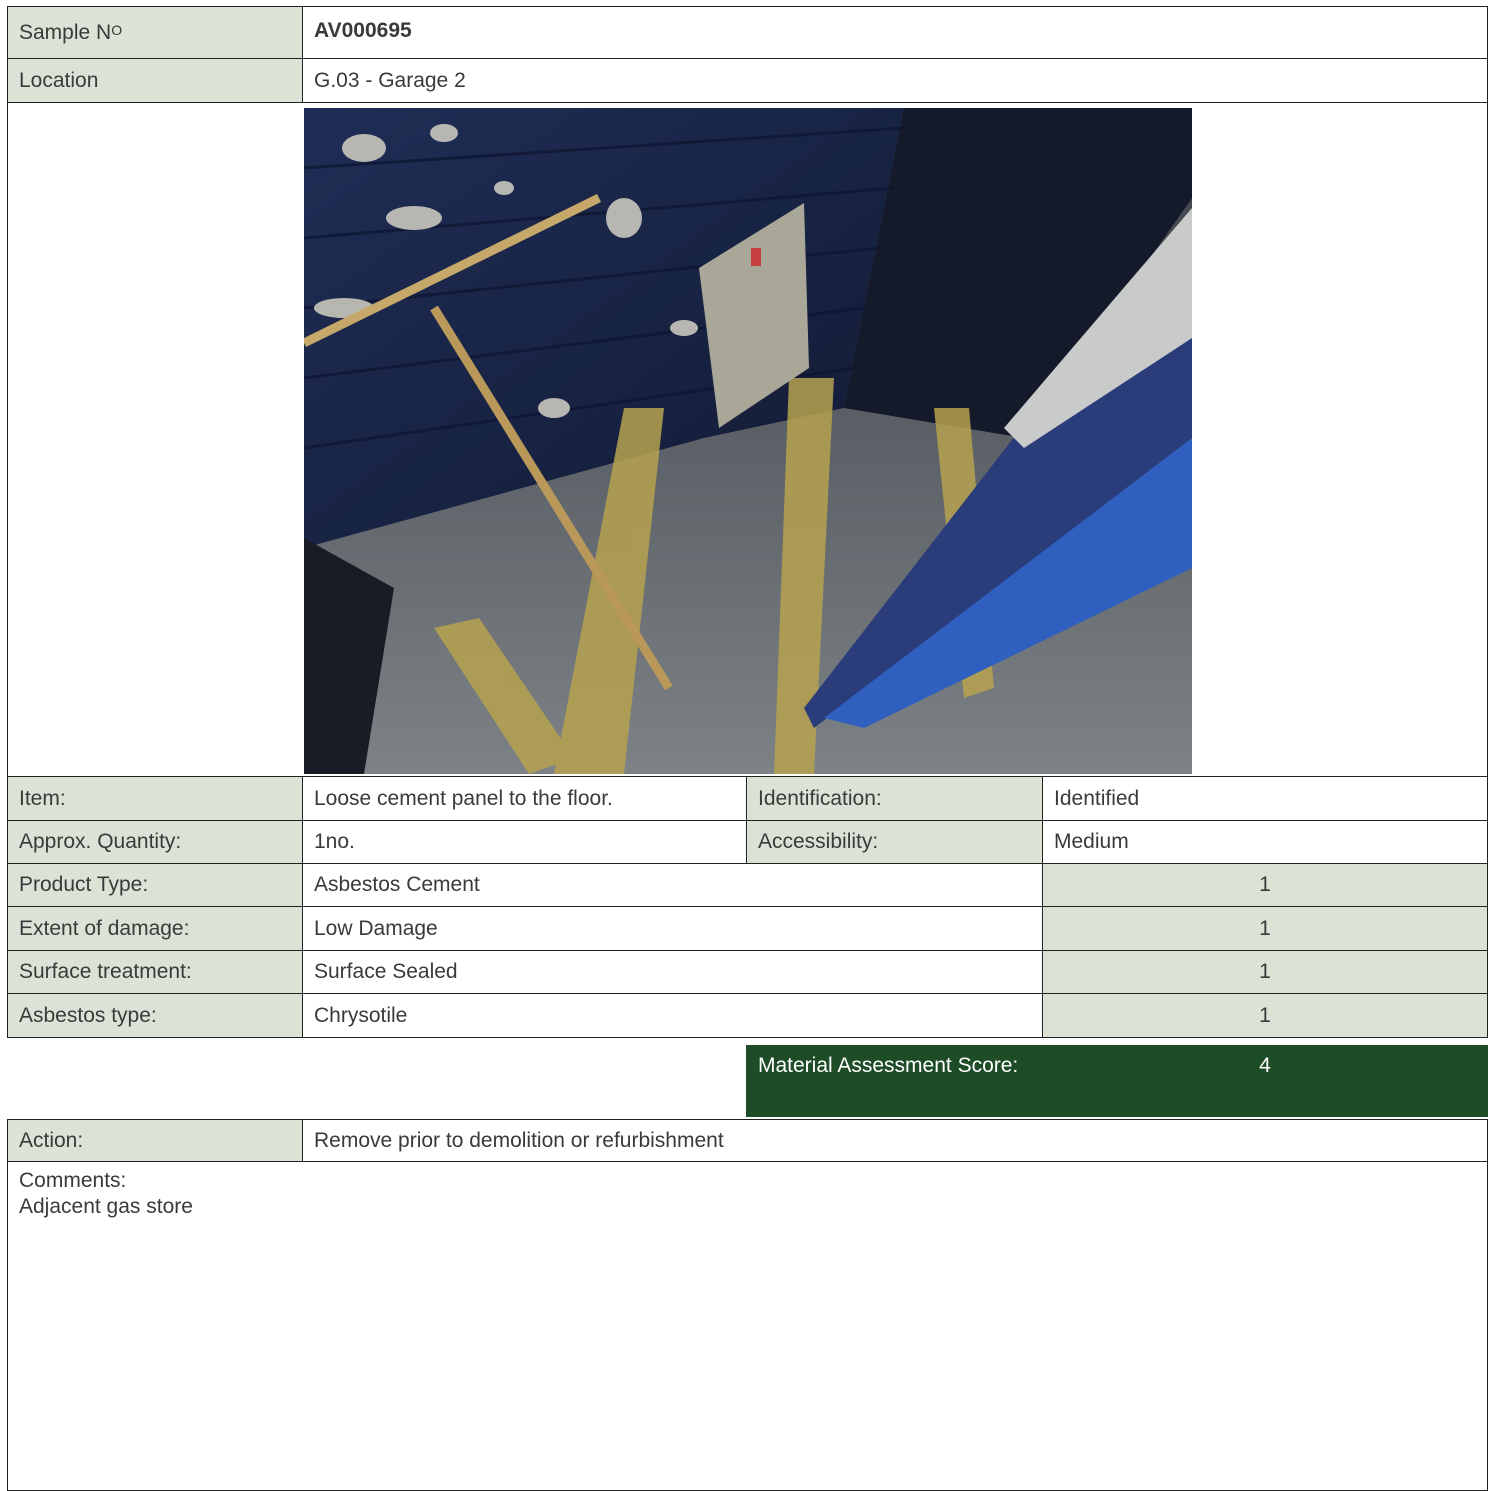  I want to click on product-type-score: 1, so click(1265, 885).